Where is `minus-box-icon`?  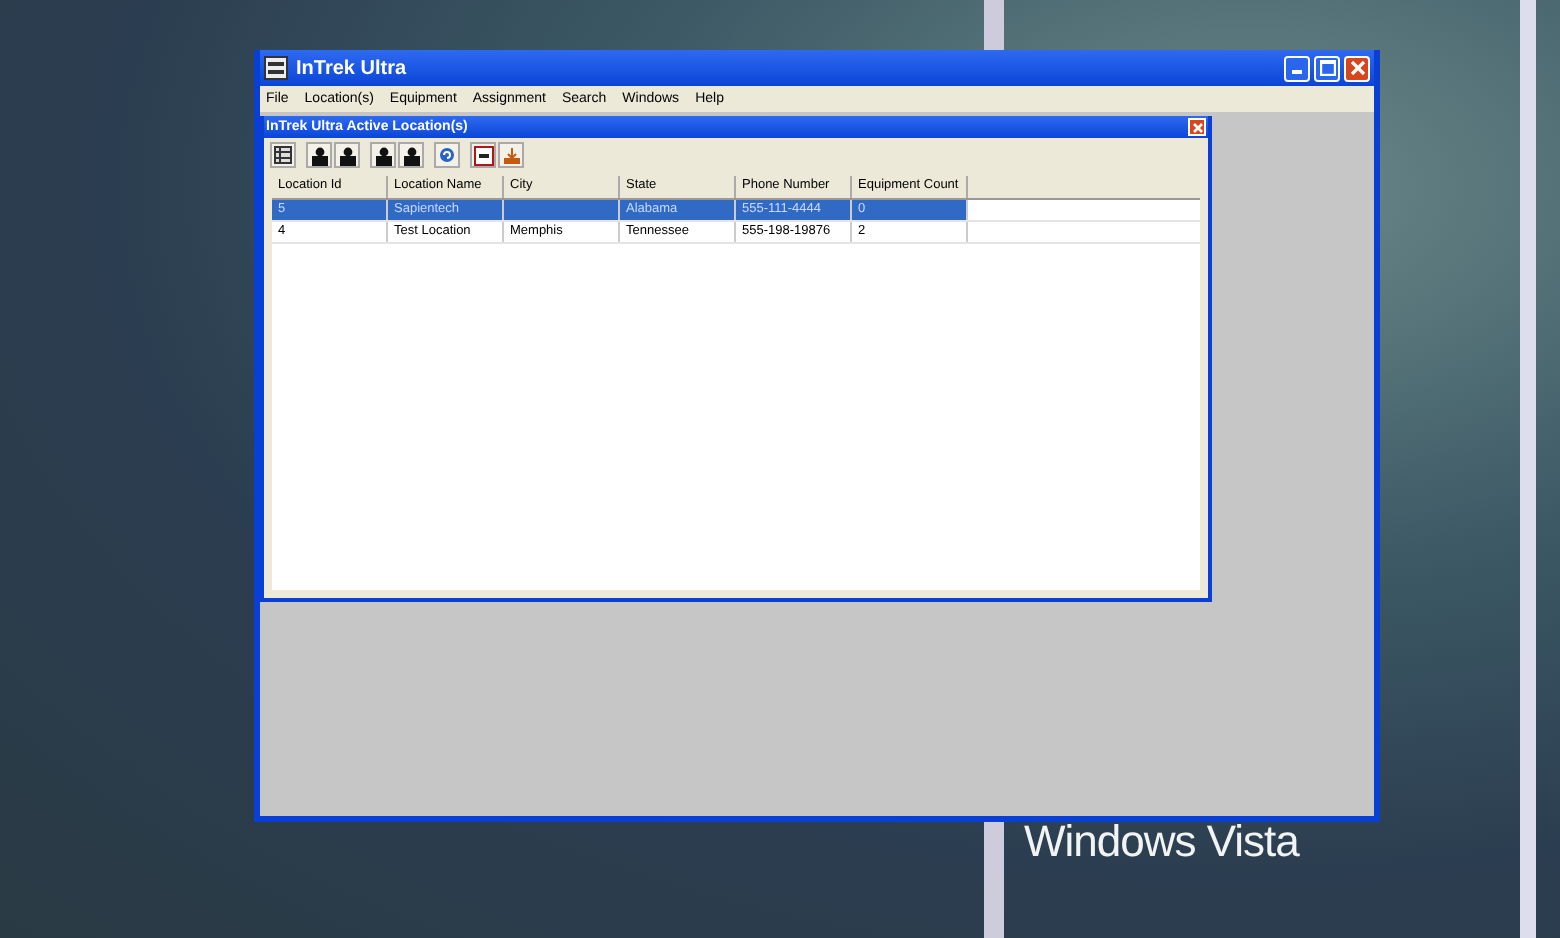
minus-box-icon is located at coordinates (483, 155).